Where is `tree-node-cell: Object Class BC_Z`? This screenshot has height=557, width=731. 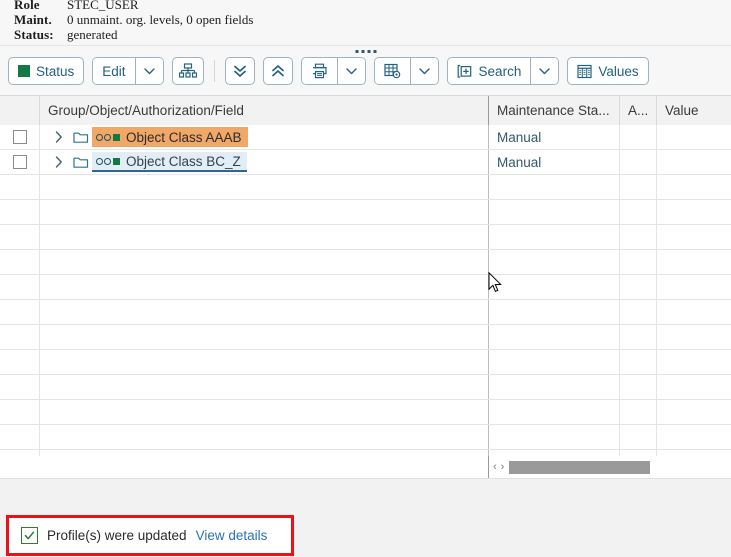 tree-node-cell: Object Class BC_Z is located at coordinates (264, 162).